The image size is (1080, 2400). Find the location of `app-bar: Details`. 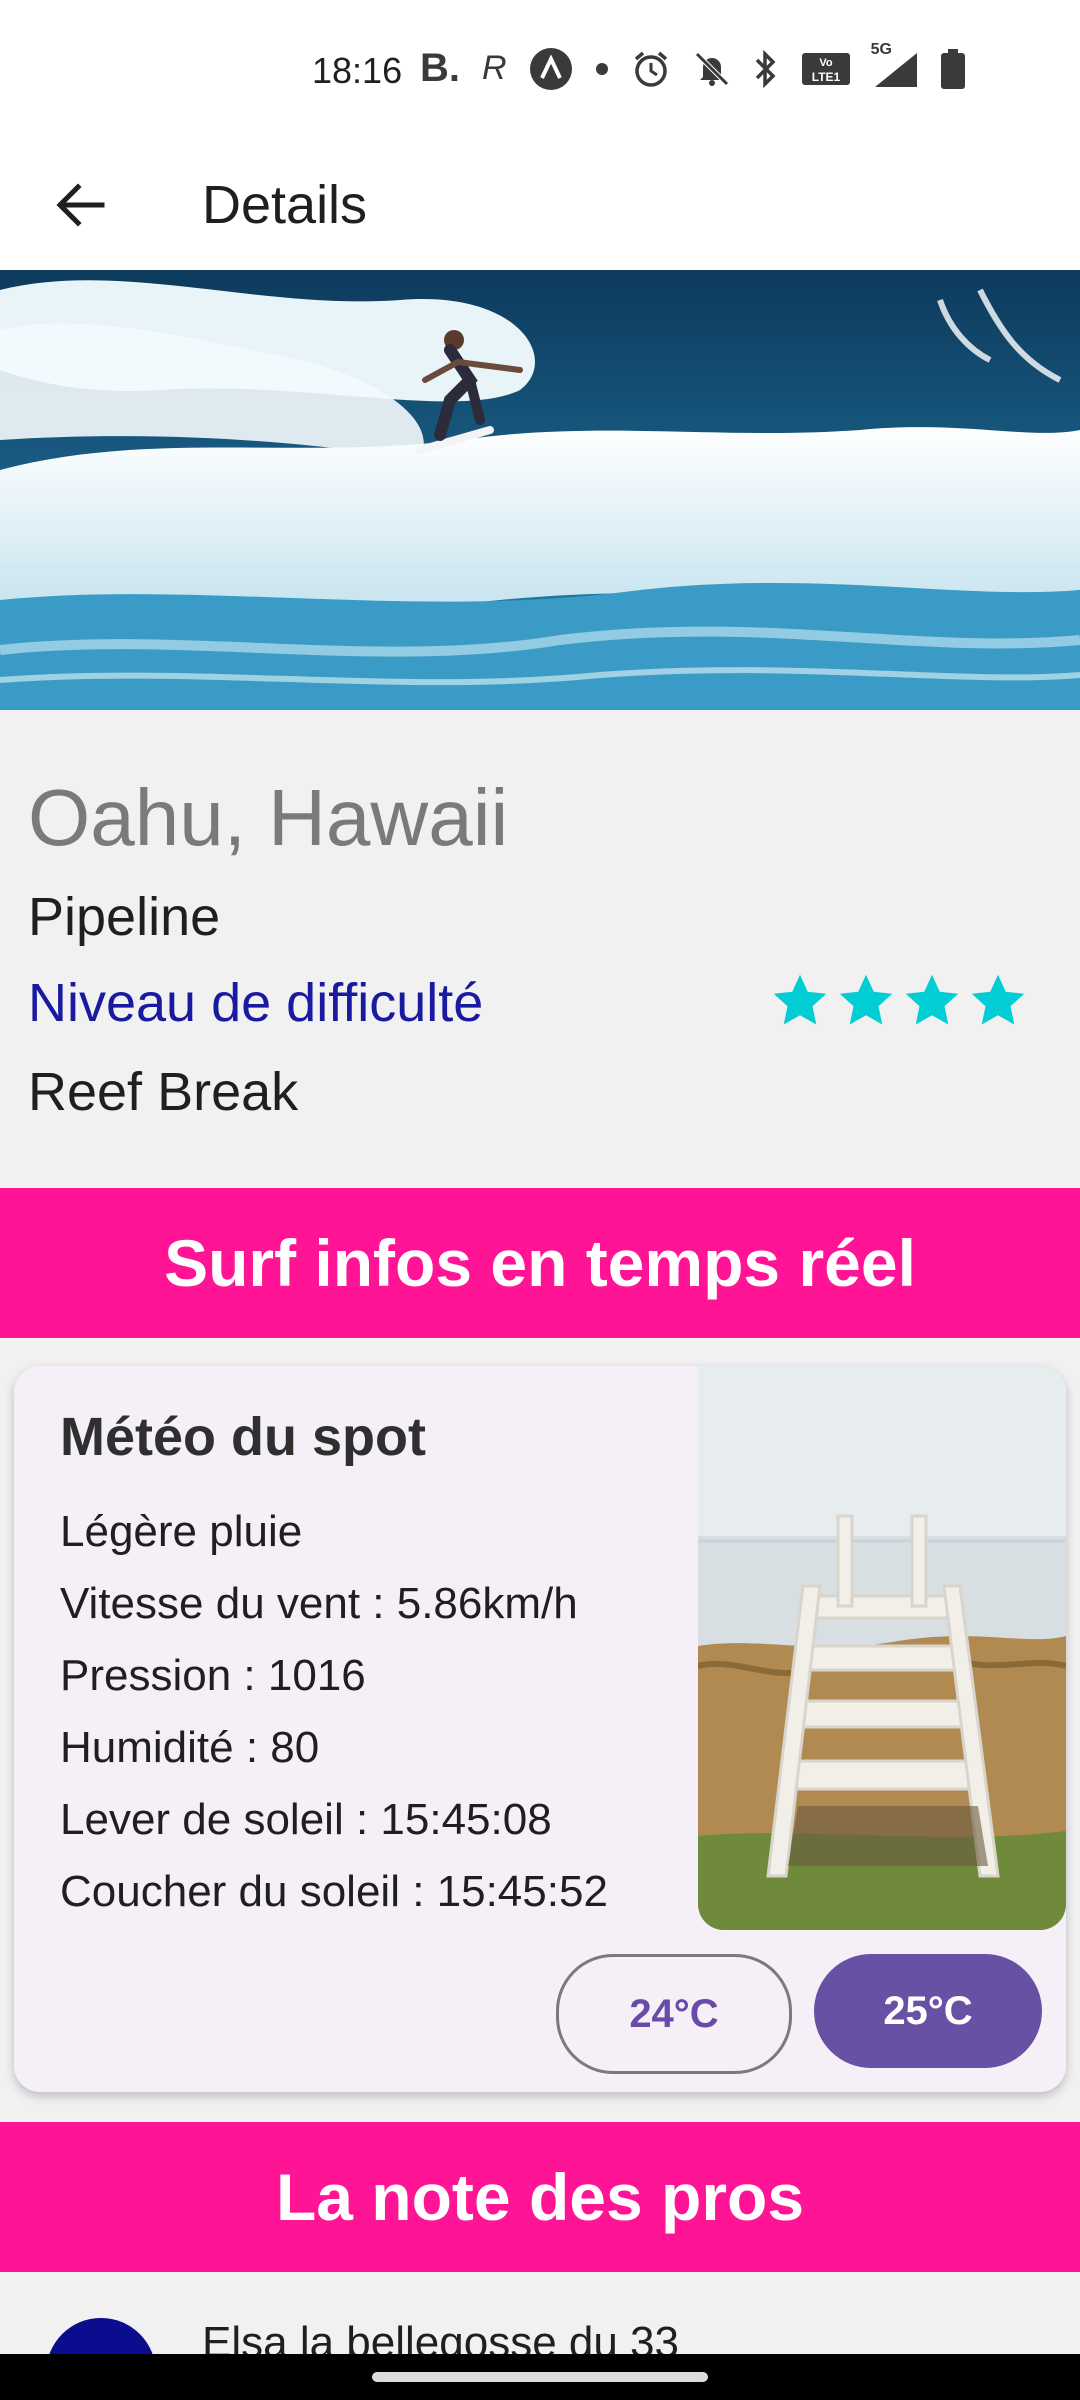

app-bar: Details is located at coordinates (540, 205).